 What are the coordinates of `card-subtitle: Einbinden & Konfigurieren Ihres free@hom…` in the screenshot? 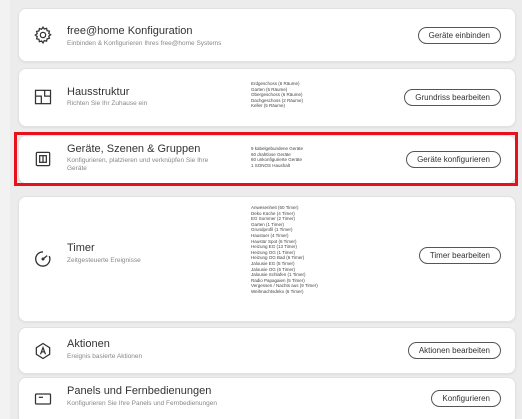 It's located at (144, 43).